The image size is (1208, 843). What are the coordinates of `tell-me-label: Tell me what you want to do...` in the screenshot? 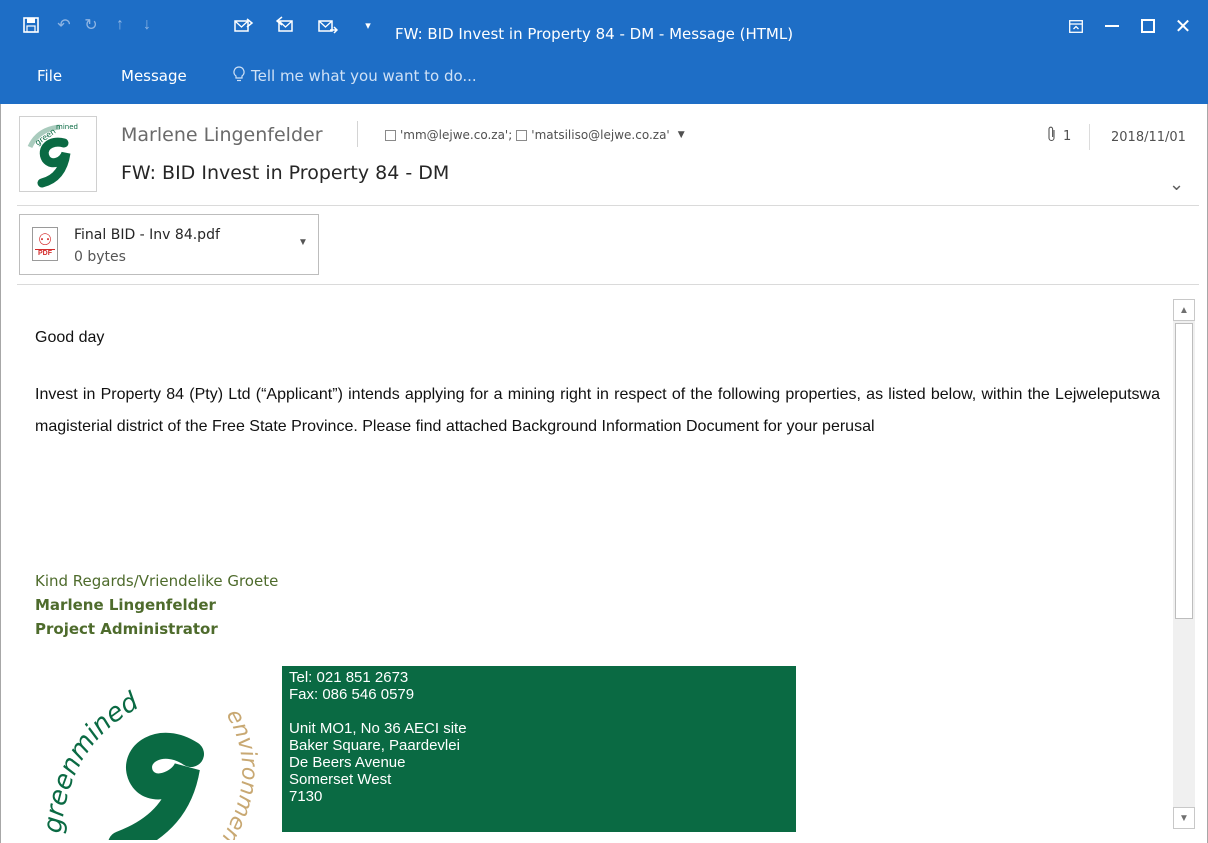 It's located at (364, 76).